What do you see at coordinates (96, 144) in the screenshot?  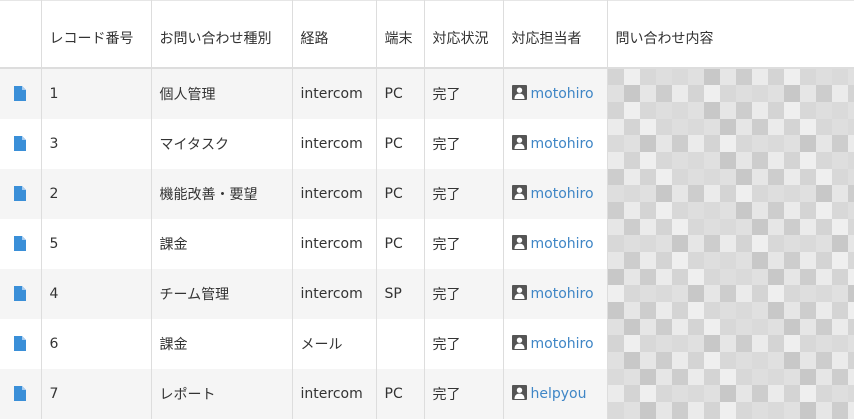 I see `record-number: 3` at bounding box center [96, 144].